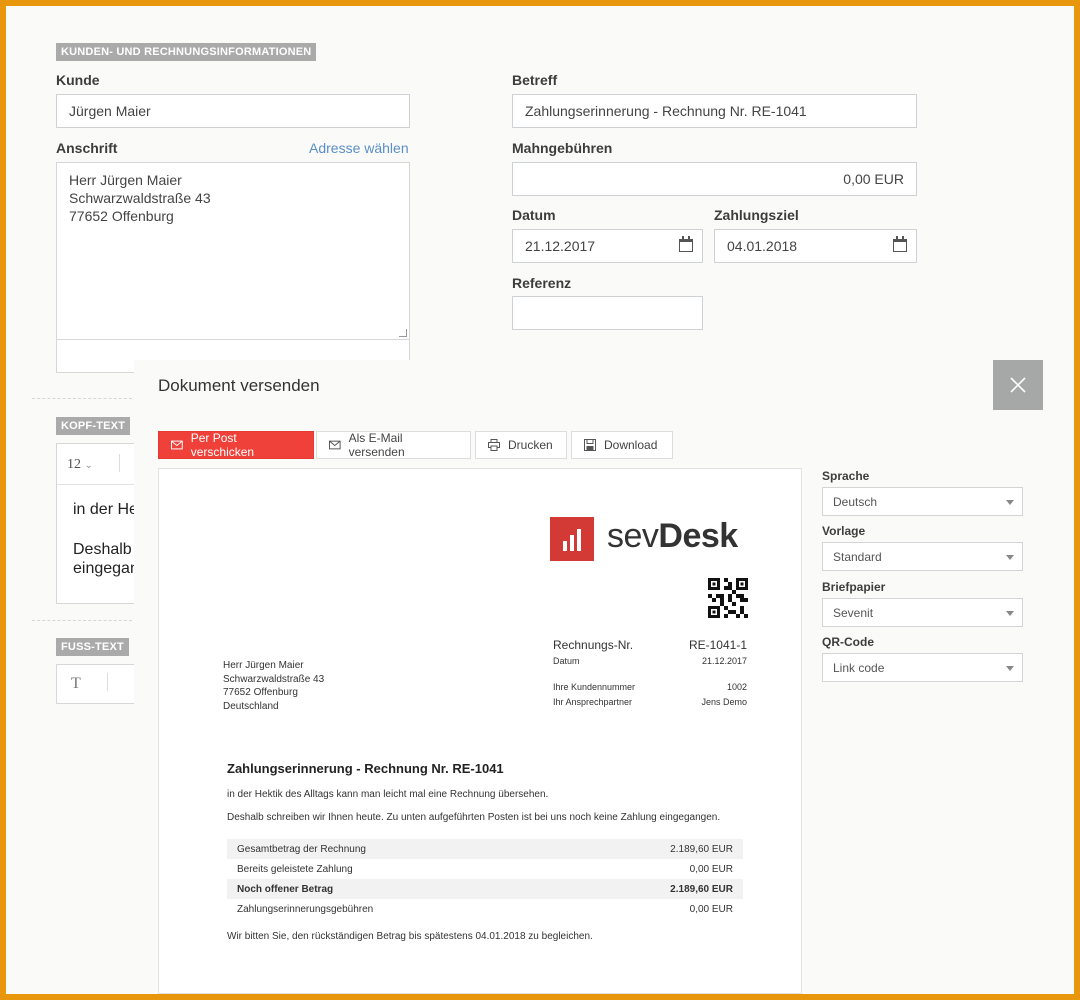  Describe the element at coordinates (222, 445) in the screenshot. I see `per-post-label: Per Post verschicken` at that location.